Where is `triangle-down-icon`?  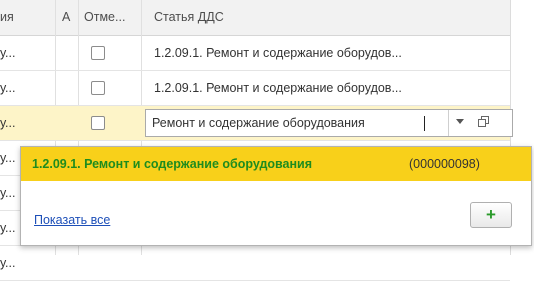
triangle-down-icon is located at coordinates (460, 121).